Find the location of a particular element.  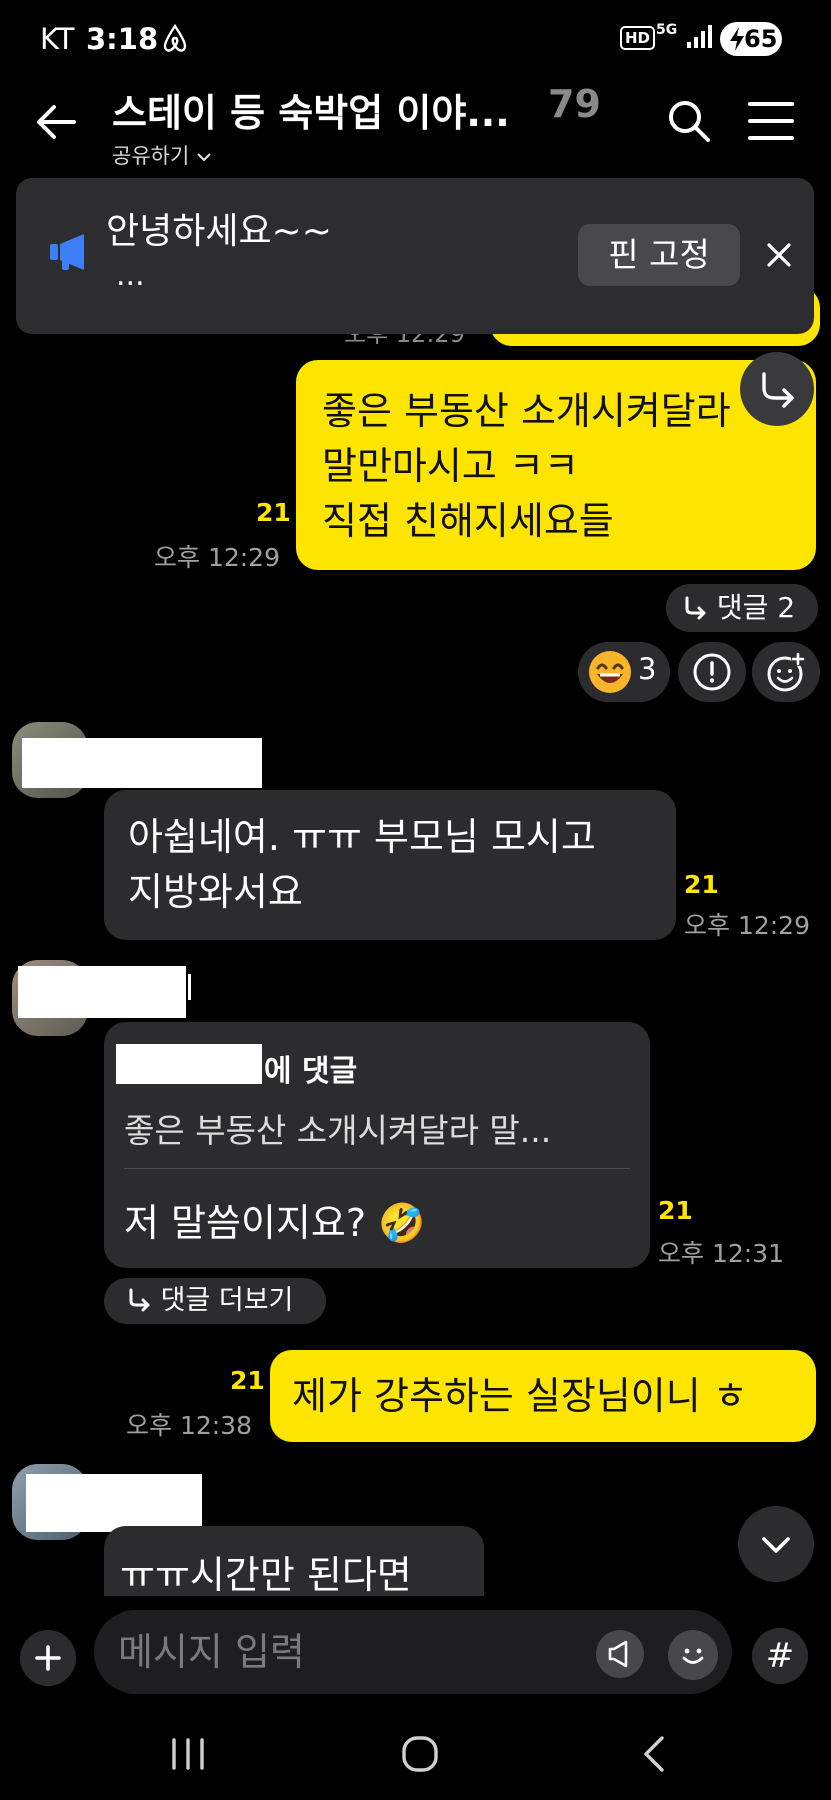

more-replies-chip: 댓글 더보기 is located at coordinates (215, 1301).